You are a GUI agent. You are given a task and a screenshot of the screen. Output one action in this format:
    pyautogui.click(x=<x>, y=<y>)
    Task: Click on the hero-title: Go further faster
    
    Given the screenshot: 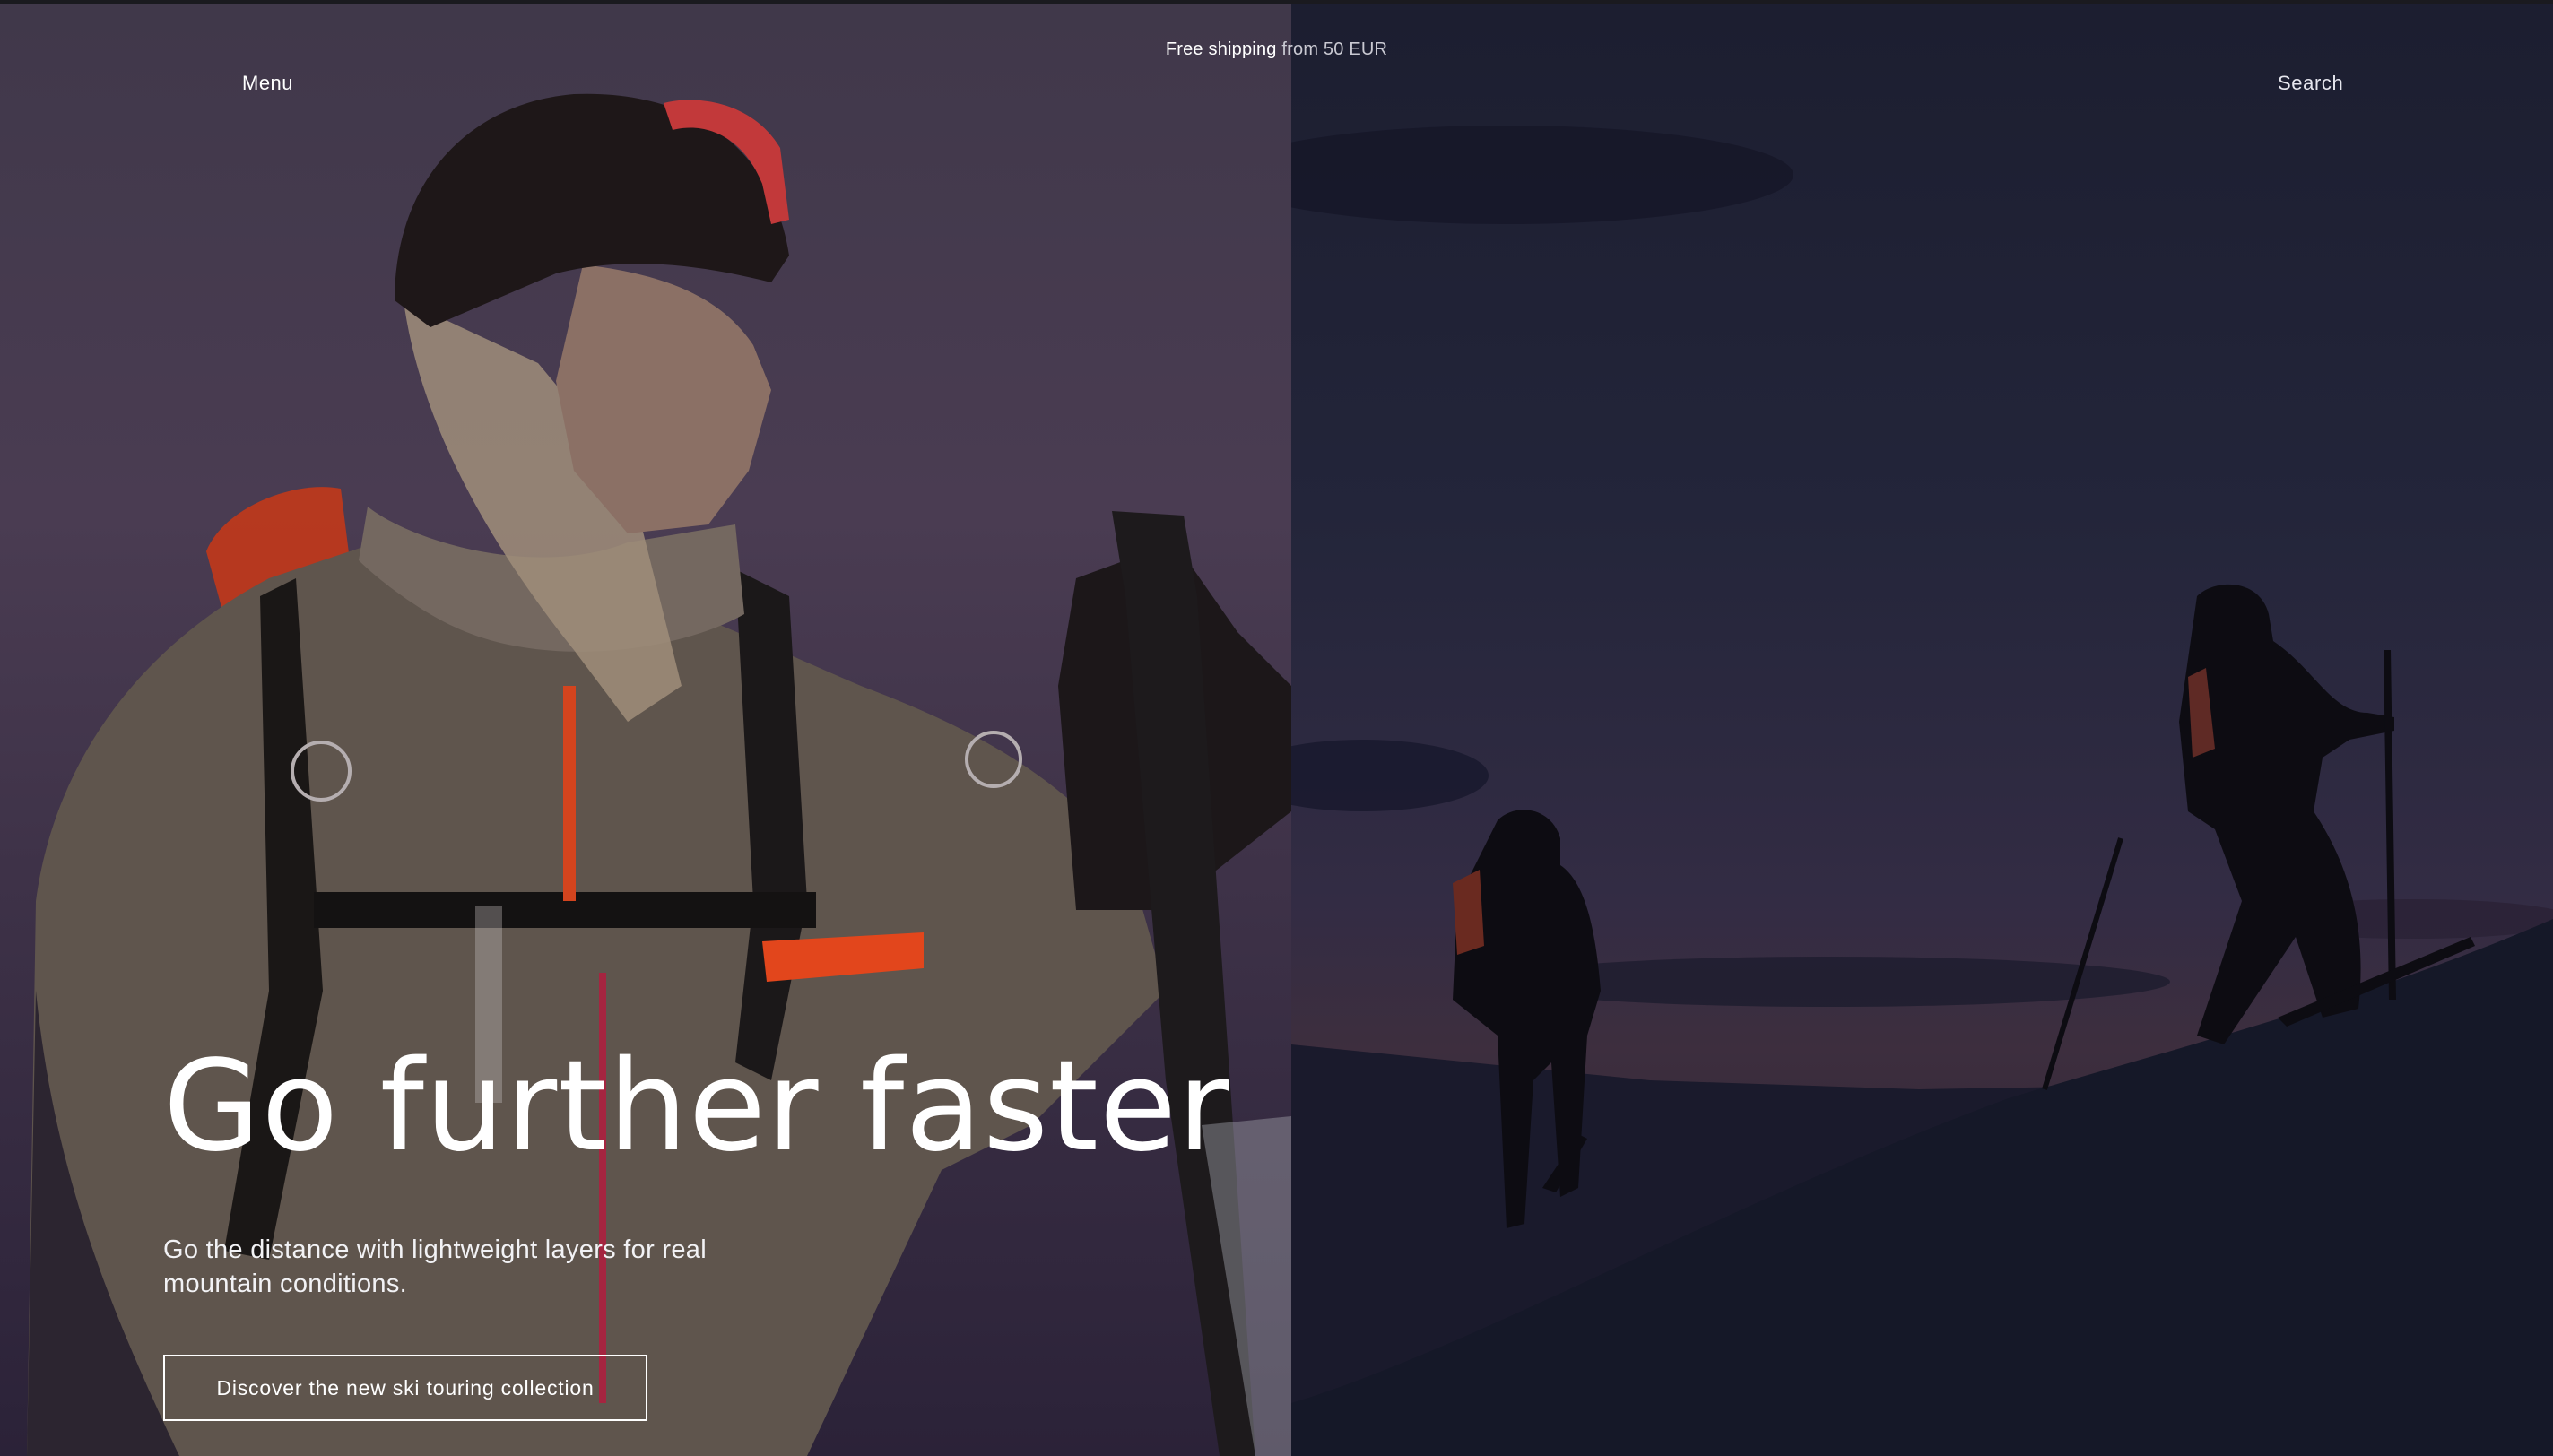 What is the action you would take?
    pyautogui.click(x=696, y=1107)
    